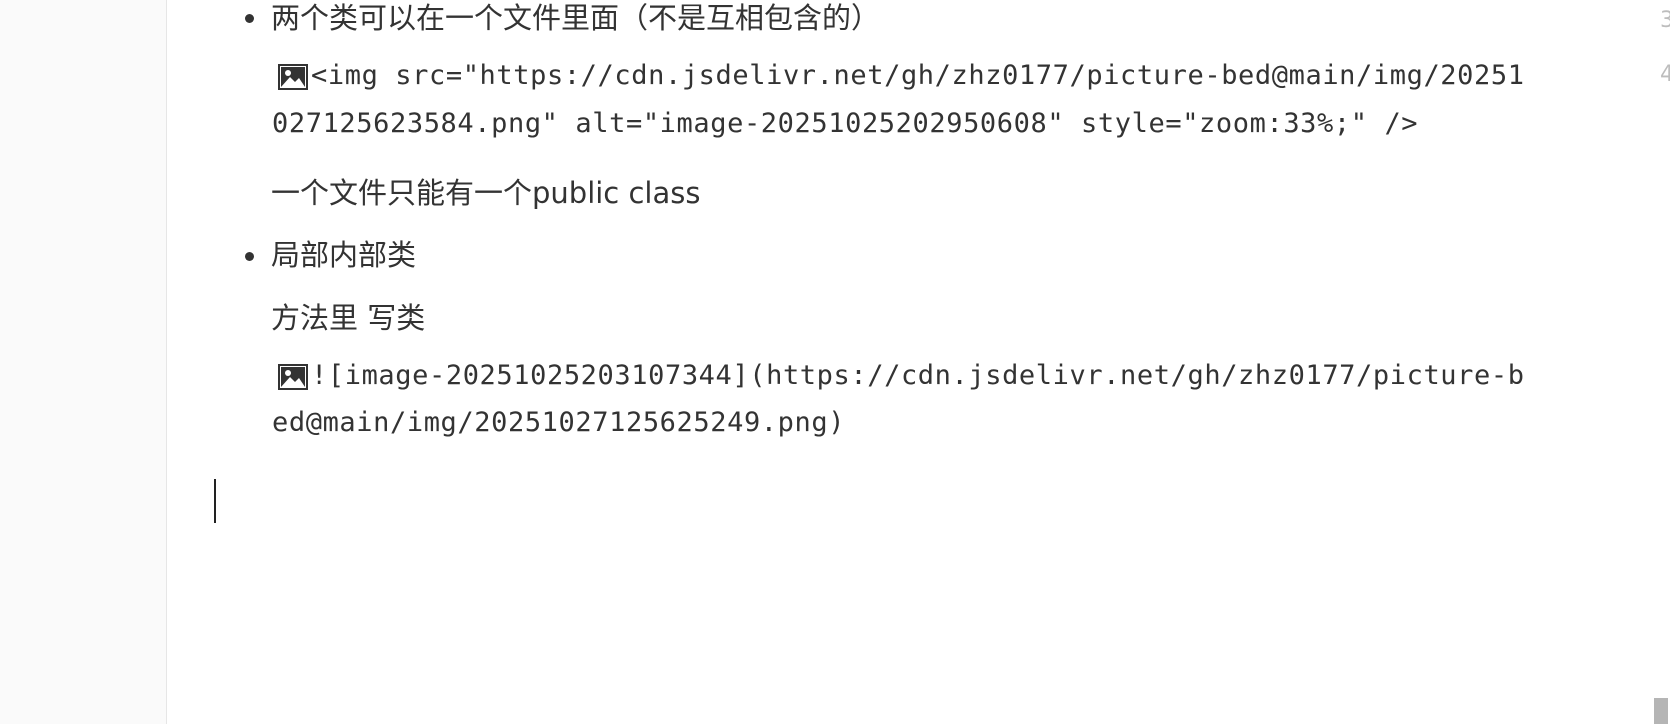  What do you see at coordinates (576, 18) in the screenshot?
I see `list-item-title: 两个类可以在一个文件里面（不是互相包含的）` at bounding box center [576, 18].